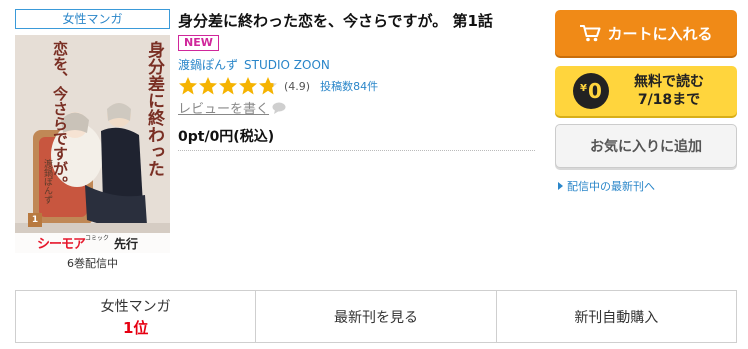  I want to click on cover-label: シーモア コミック 先行, so click(87, 243).